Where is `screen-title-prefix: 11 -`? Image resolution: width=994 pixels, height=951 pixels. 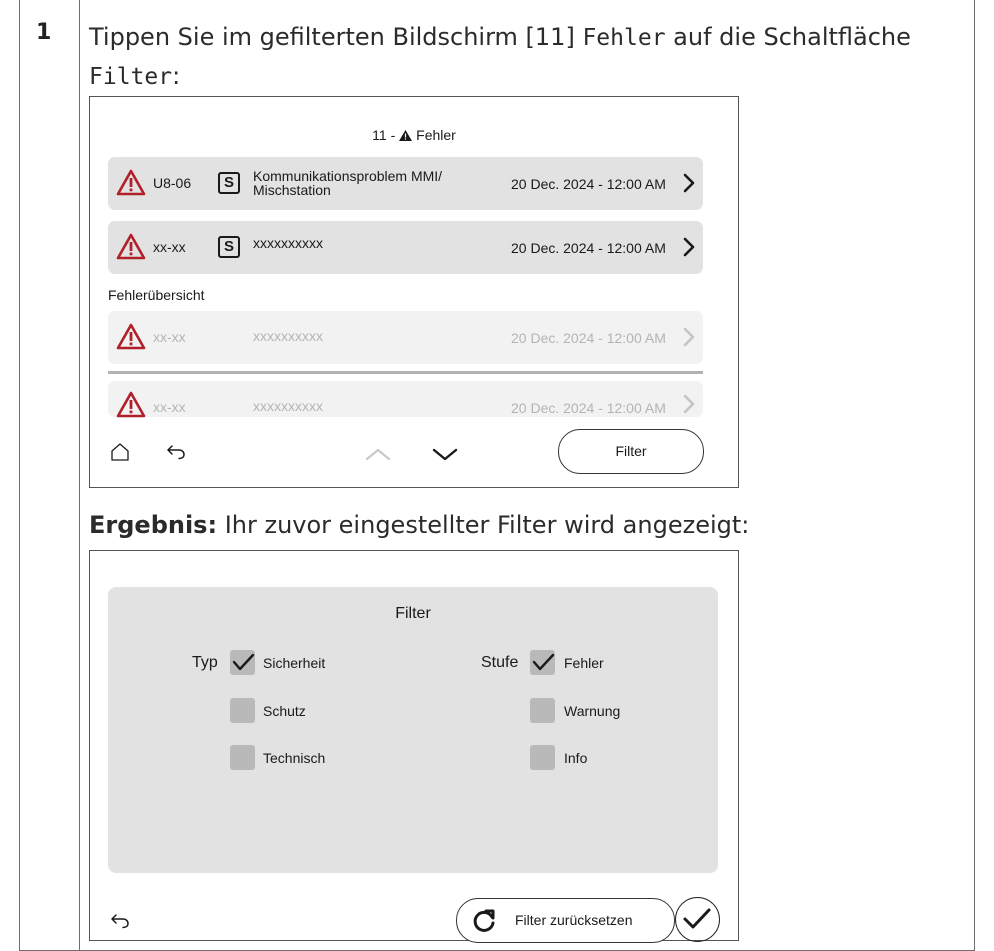
screen-title-prefix: 11 - is located at coordinates (386, 135).